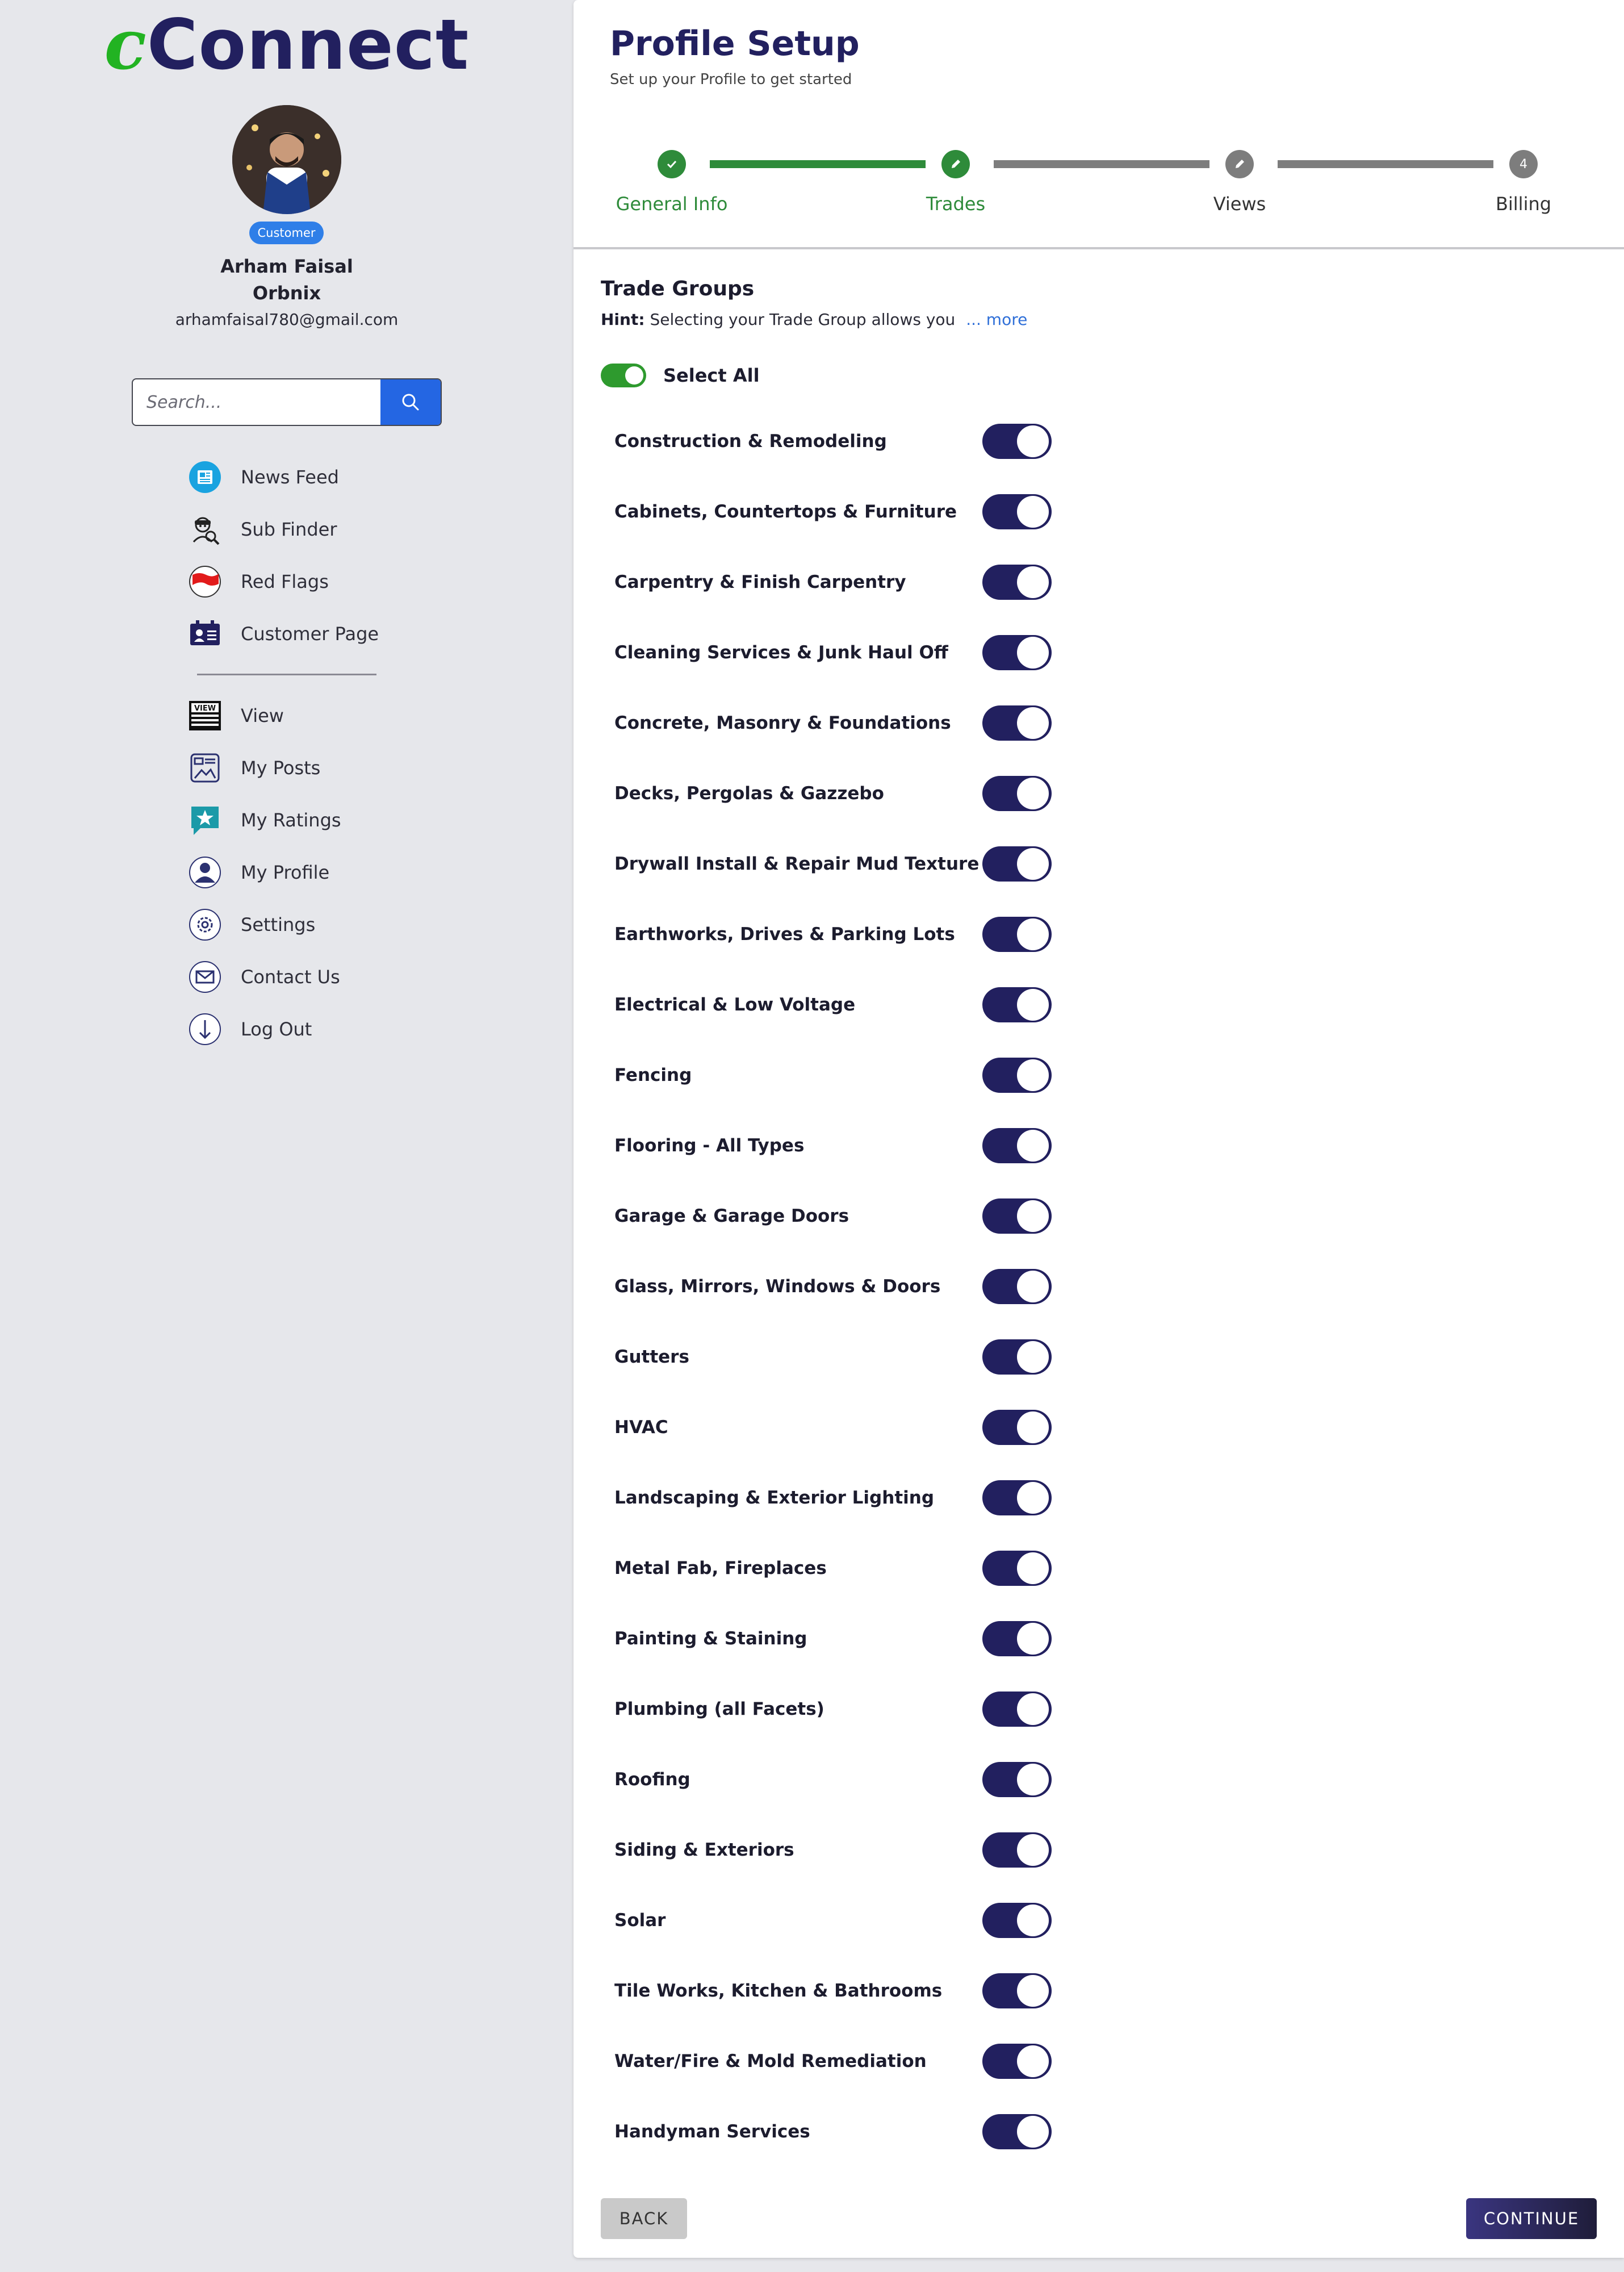 The width and height of the screenshot is (1624, 2272). What do you see at coordinates (783, 723) in the screenshot?
I see `trade-label: Concrete, Masonry & Foundations` at bounding box center [783, 723].